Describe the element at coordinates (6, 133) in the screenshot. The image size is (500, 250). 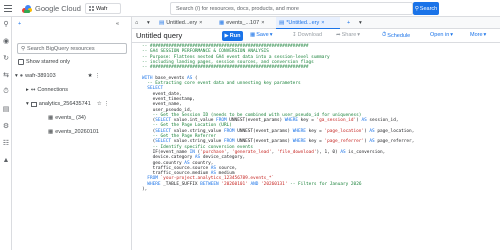
I see `left-rail: ⚲ ◉ ↻ ⇆ ⏱ ▤ ⚙ ☷ ▲` at that location.